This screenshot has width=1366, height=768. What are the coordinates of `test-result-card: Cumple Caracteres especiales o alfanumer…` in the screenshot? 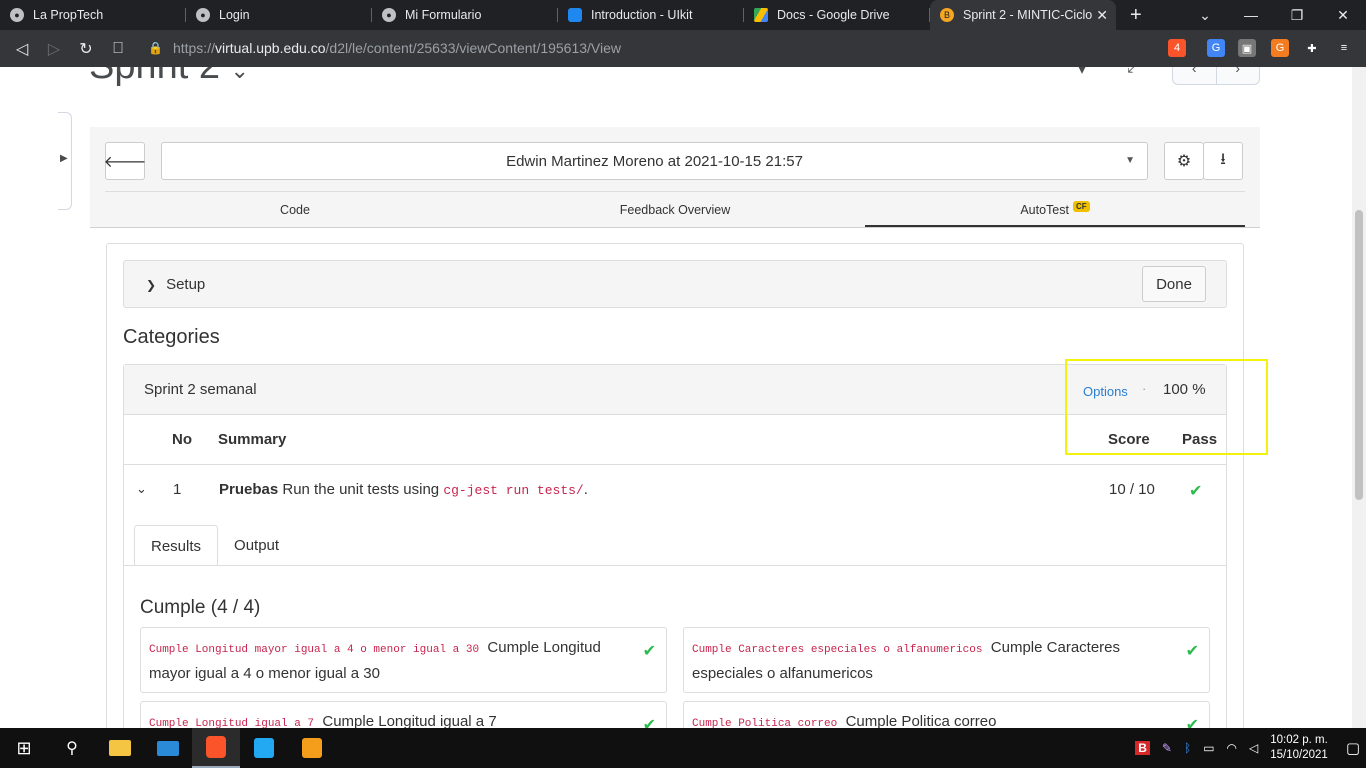 It's located at (946, 660).